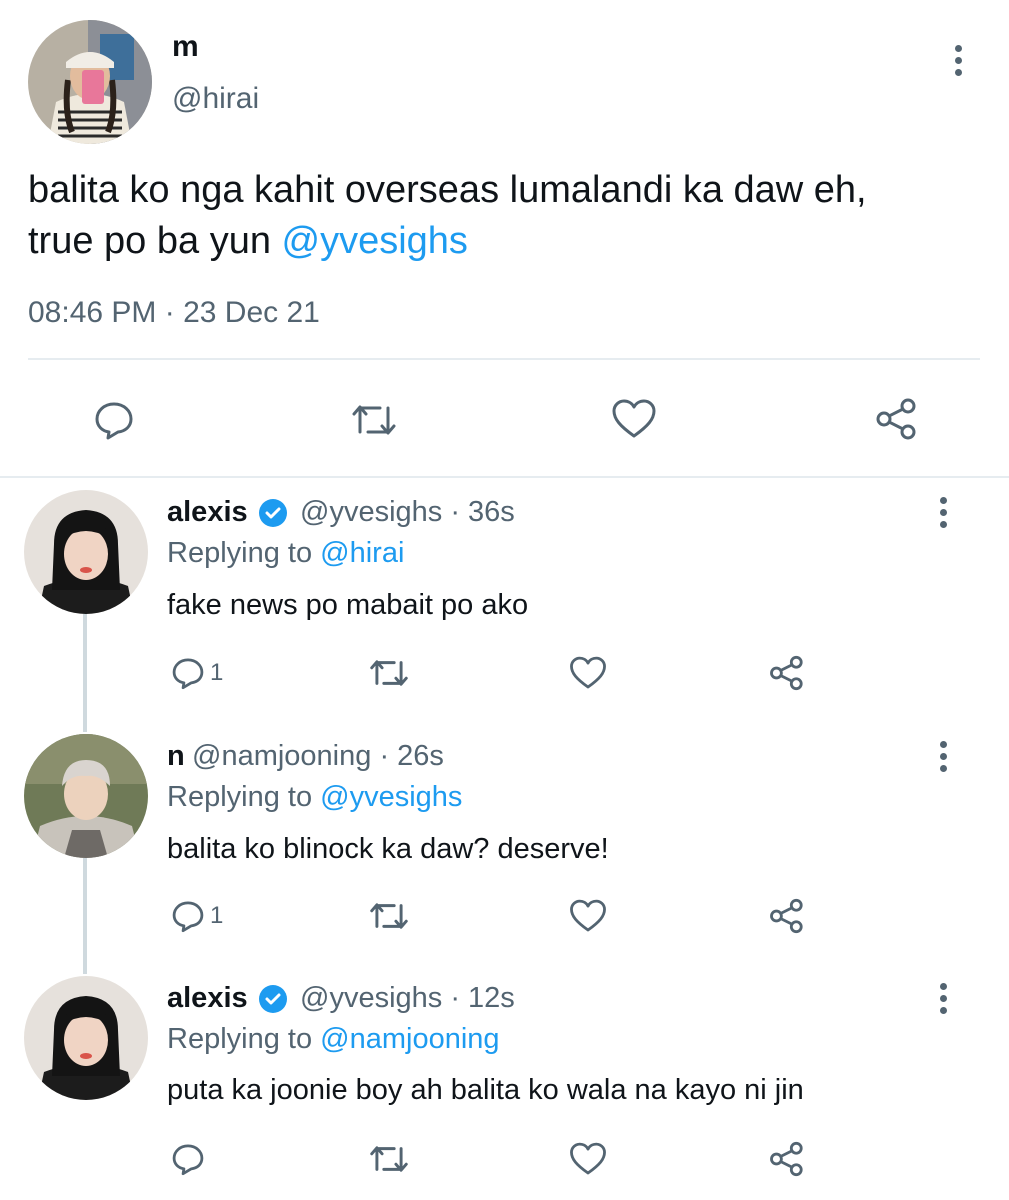 The width and height of the screenshot is (1009, 1200). I want to click on author-handle: @hirai, so click(215, 99).